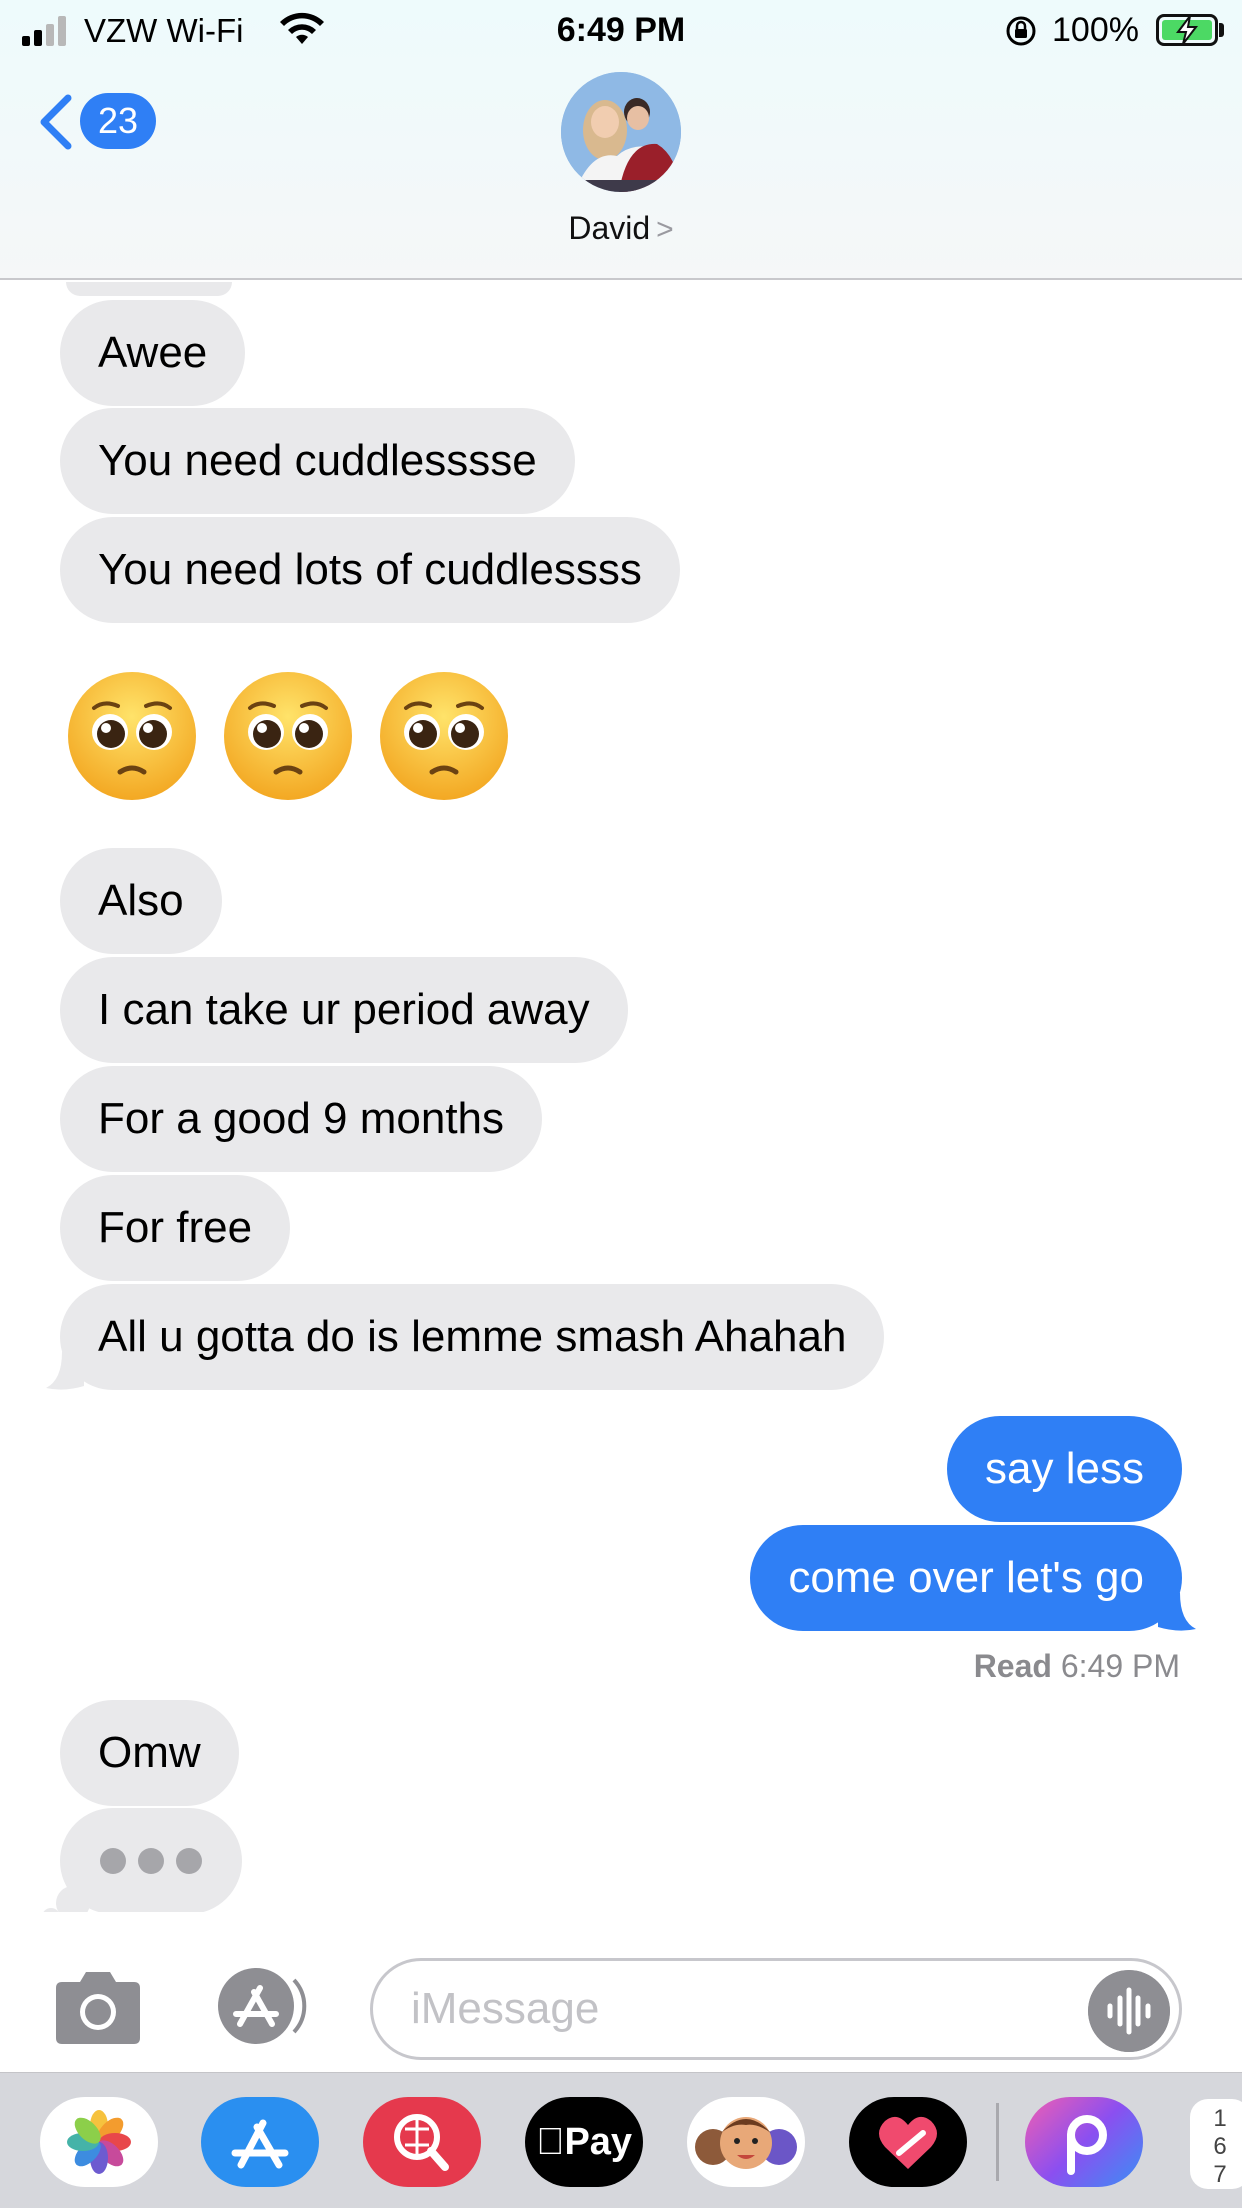 The height and width of the screenshot is (2208, 1242). What do you see at coordinates (422, 2142) in the screenshot?
I see `web-images-search-icon` at bounding box center [422, 2142].